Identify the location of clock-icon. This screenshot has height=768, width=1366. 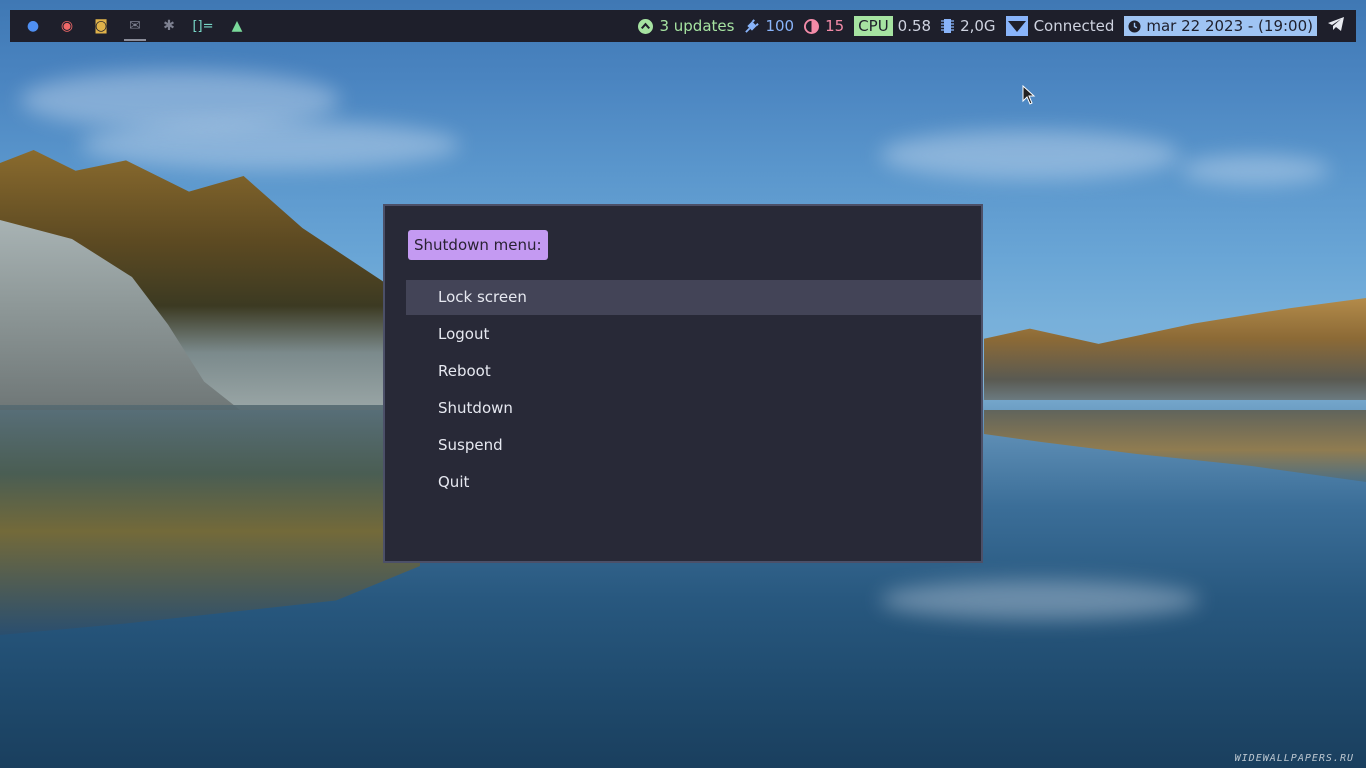
(1134, 26).